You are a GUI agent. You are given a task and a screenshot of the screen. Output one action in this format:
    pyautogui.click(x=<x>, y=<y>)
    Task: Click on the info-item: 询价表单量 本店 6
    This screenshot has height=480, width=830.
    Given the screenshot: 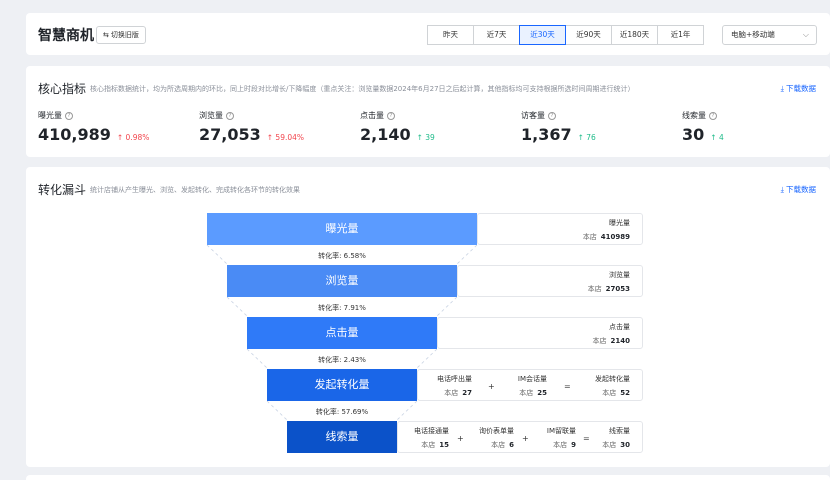 What is the action you would take?
    pyautogui.click(x=496, y=438)
    